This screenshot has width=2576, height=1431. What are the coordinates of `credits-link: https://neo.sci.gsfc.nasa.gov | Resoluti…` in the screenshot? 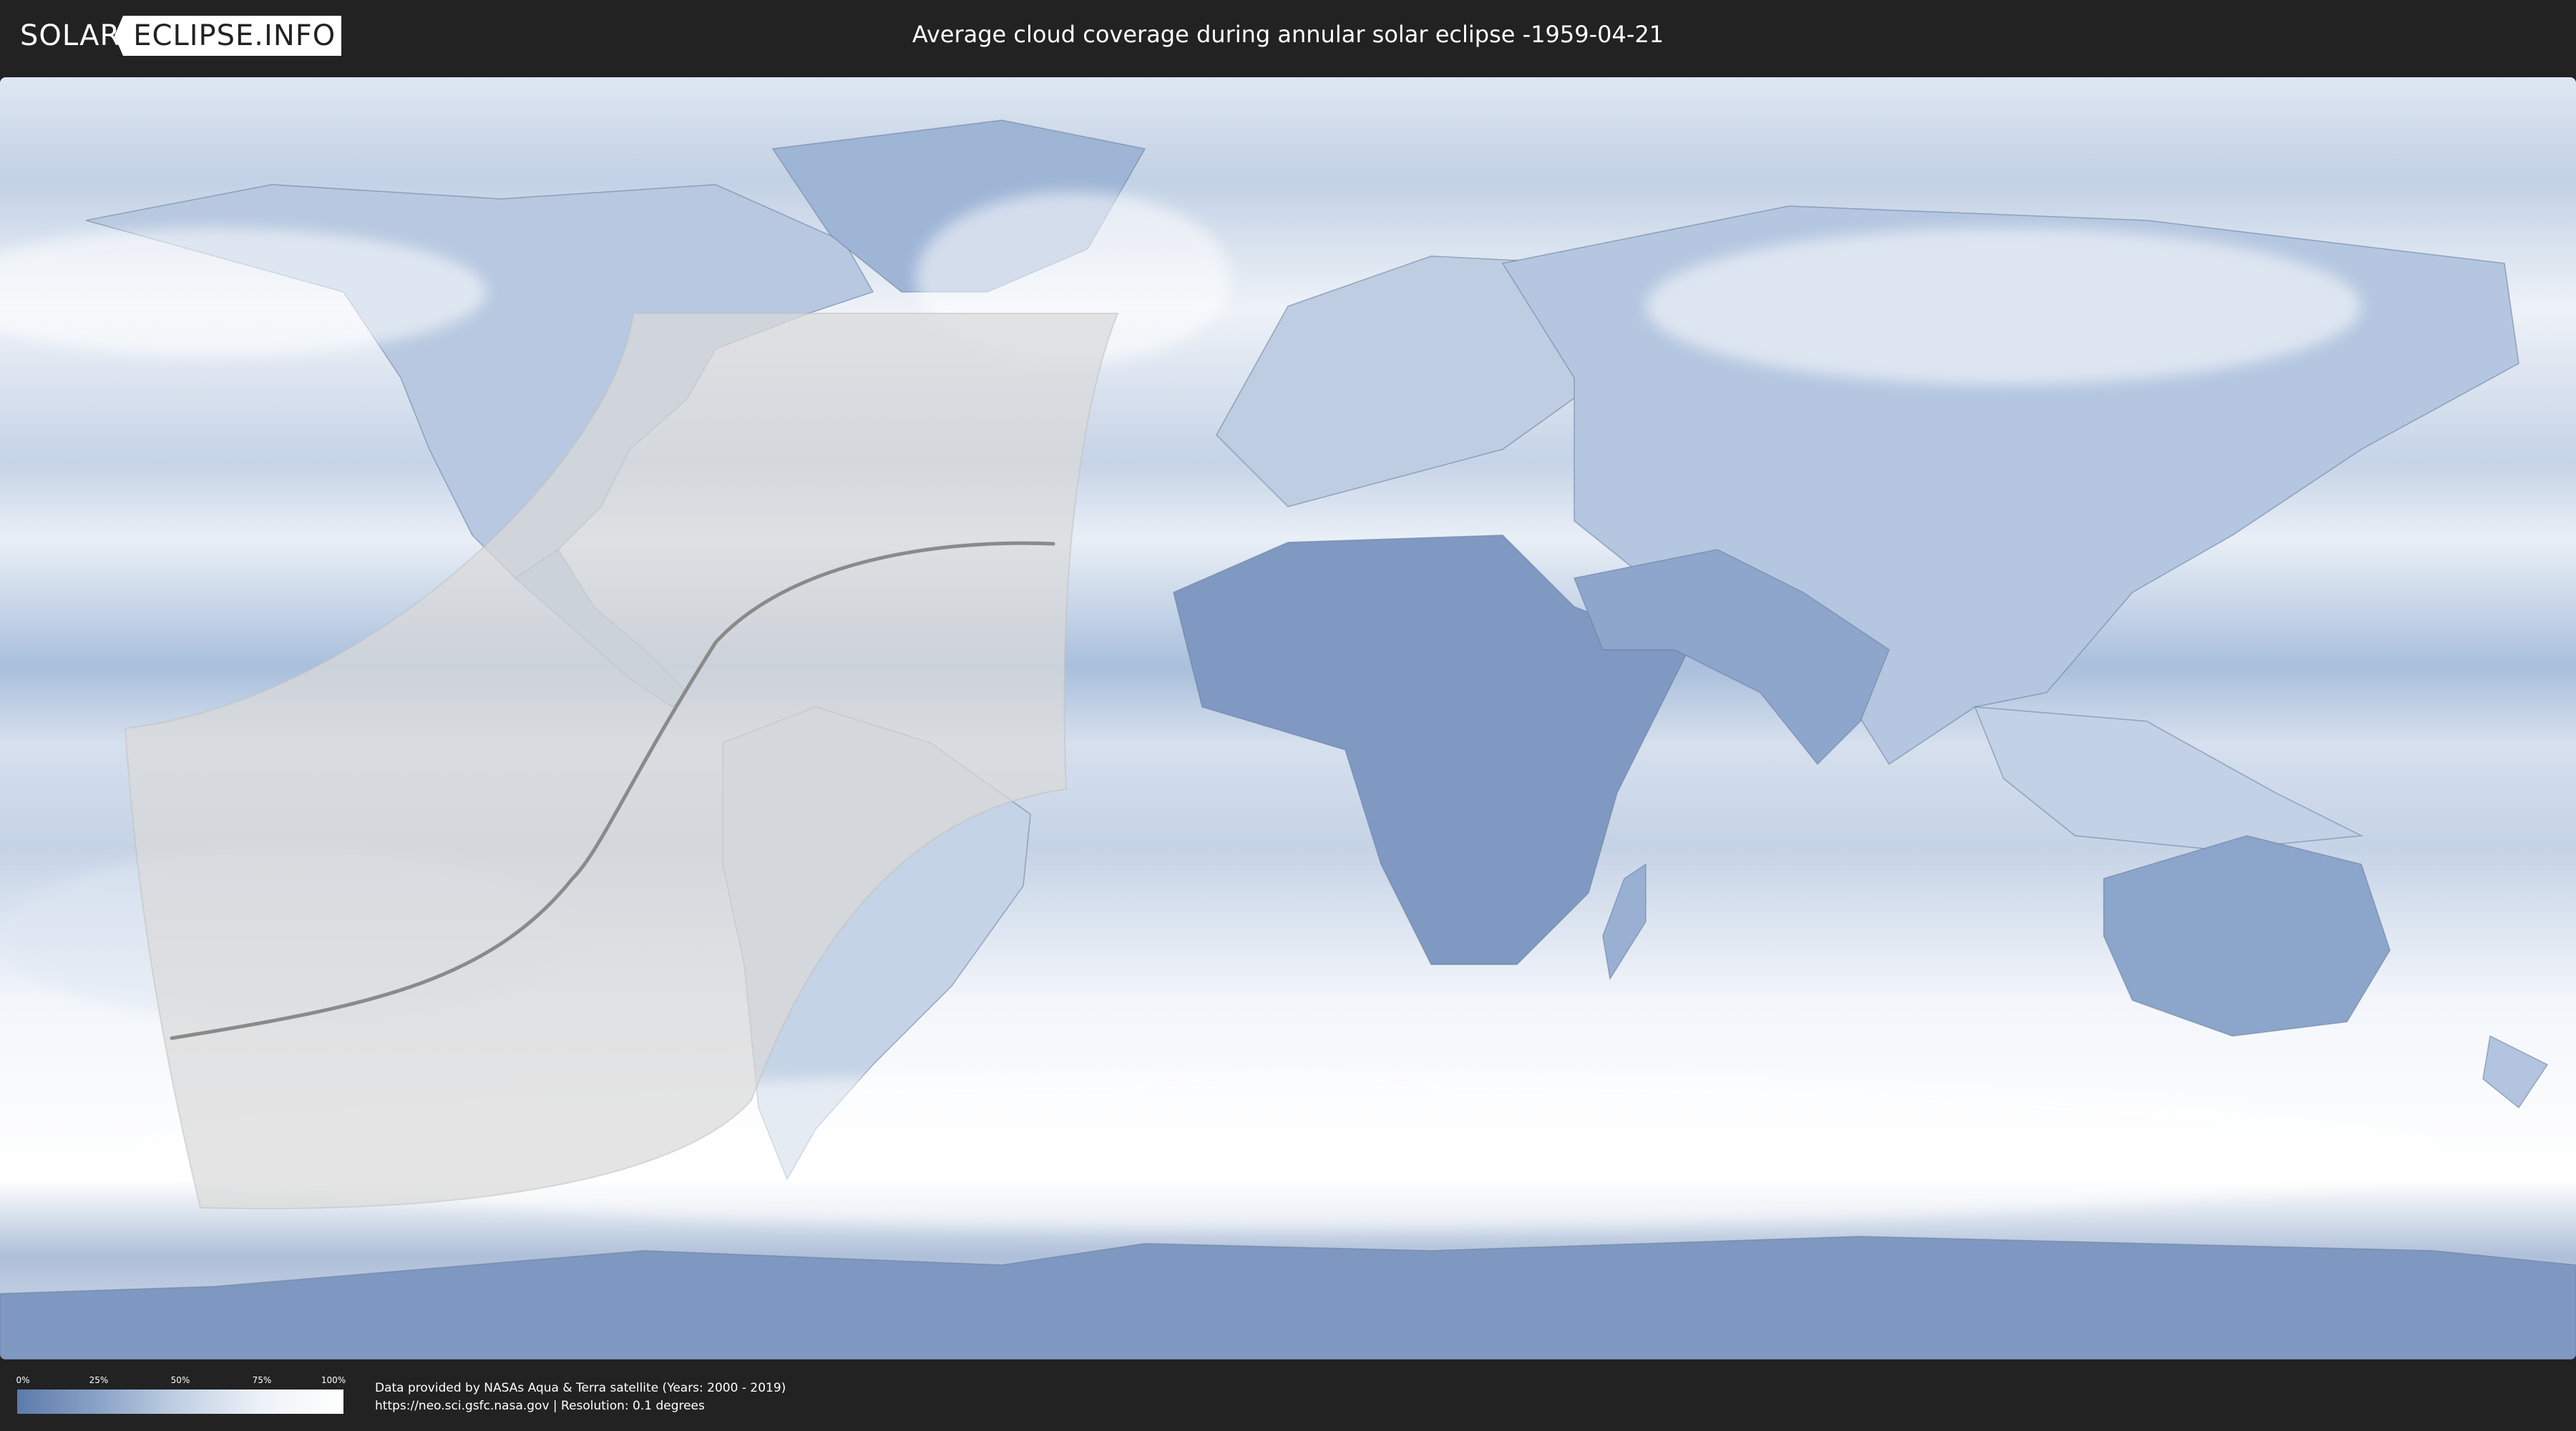 It's located at (580, 1406).